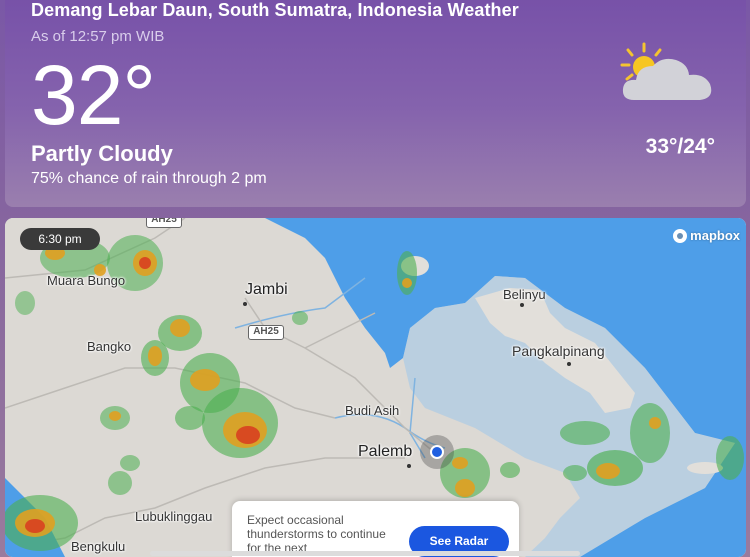  What do you see at coordinates (372, 410) in the screenshot?
I see `city-label: Budi Asih` at bounding box center [372, 410].